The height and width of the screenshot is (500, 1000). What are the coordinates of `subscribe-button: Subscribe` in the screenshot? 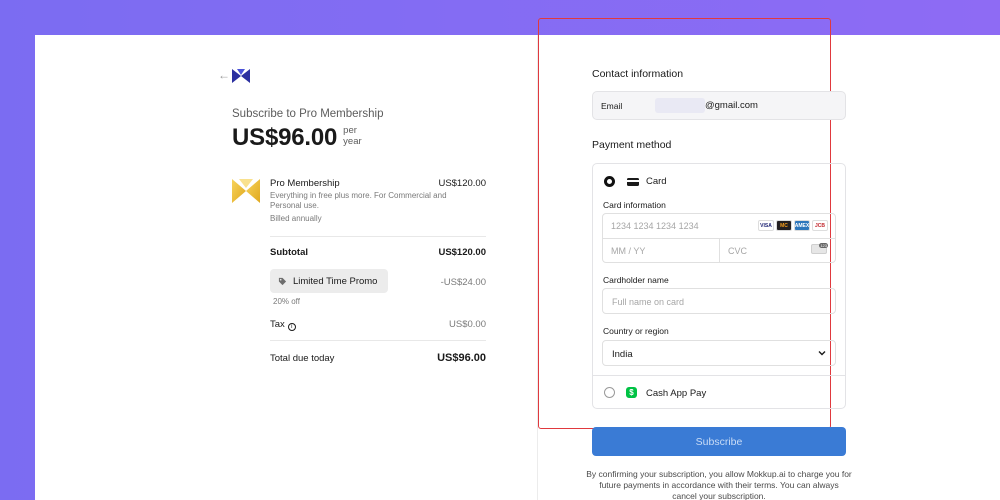 It's located at (719, 441).